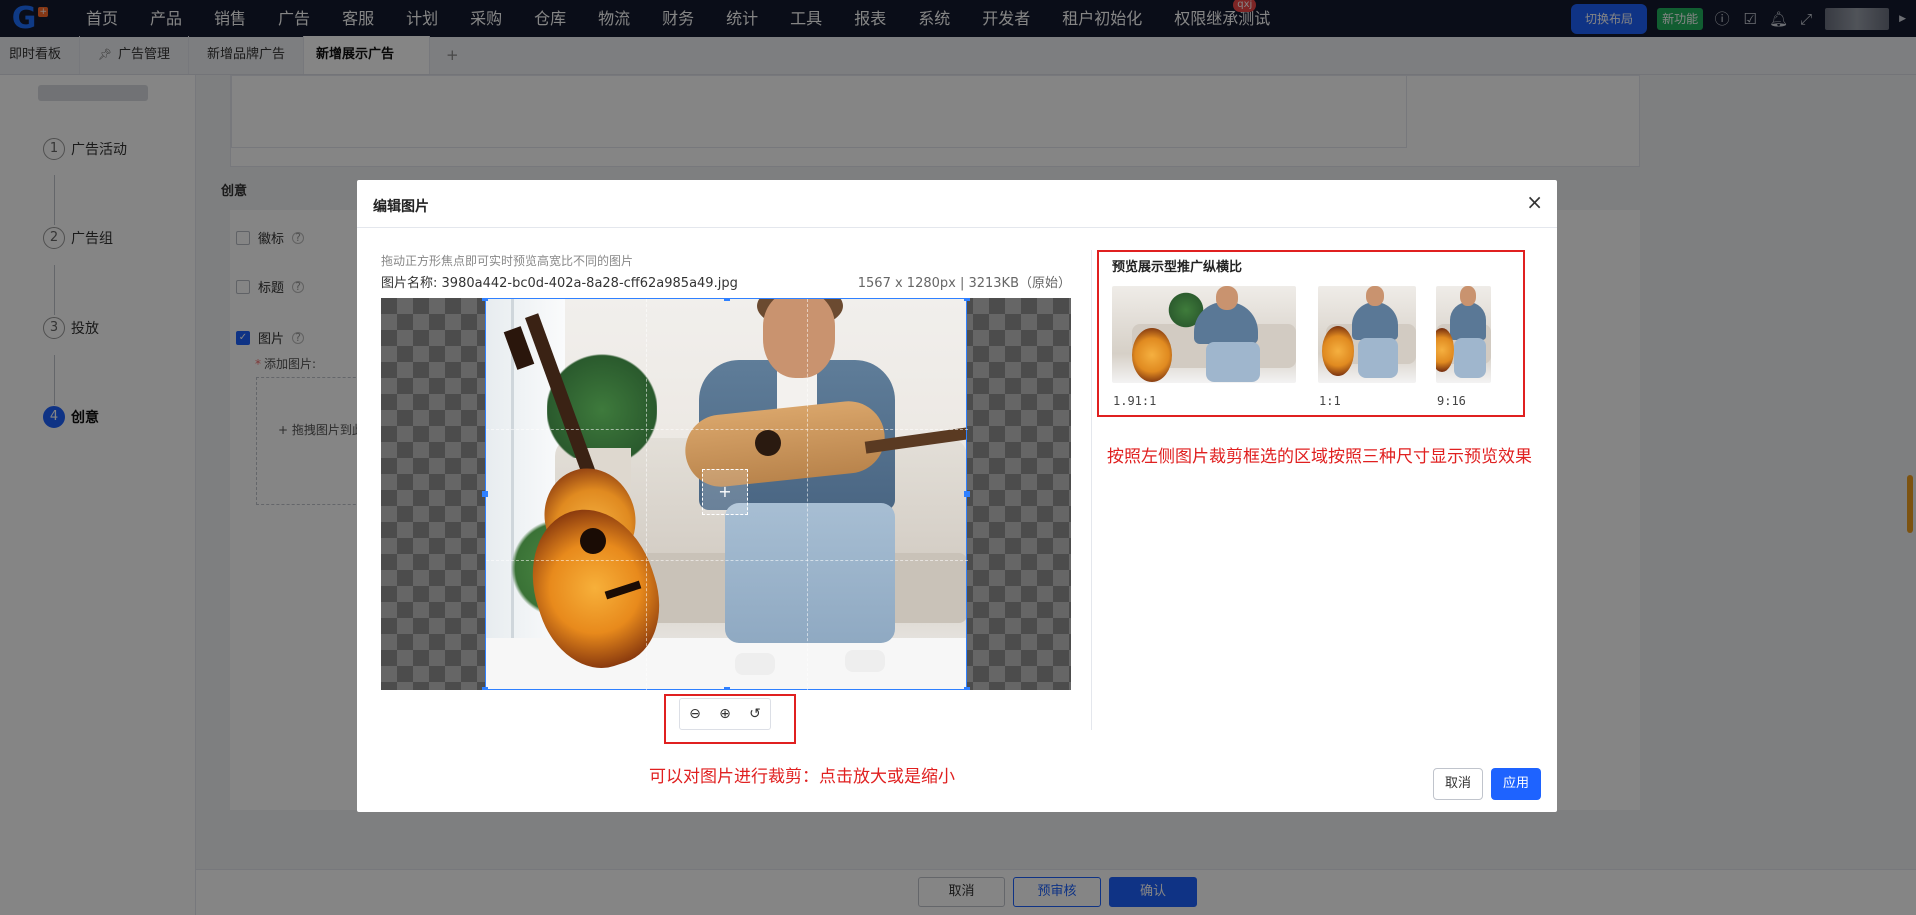 This screenshot has width=1916, height=915. Describe the element at coordinates (507, 261) in the screenshot. I see `crop-hint-text: 拖动正方形焦点即可实时预览高宽比不同的图片` at that location.